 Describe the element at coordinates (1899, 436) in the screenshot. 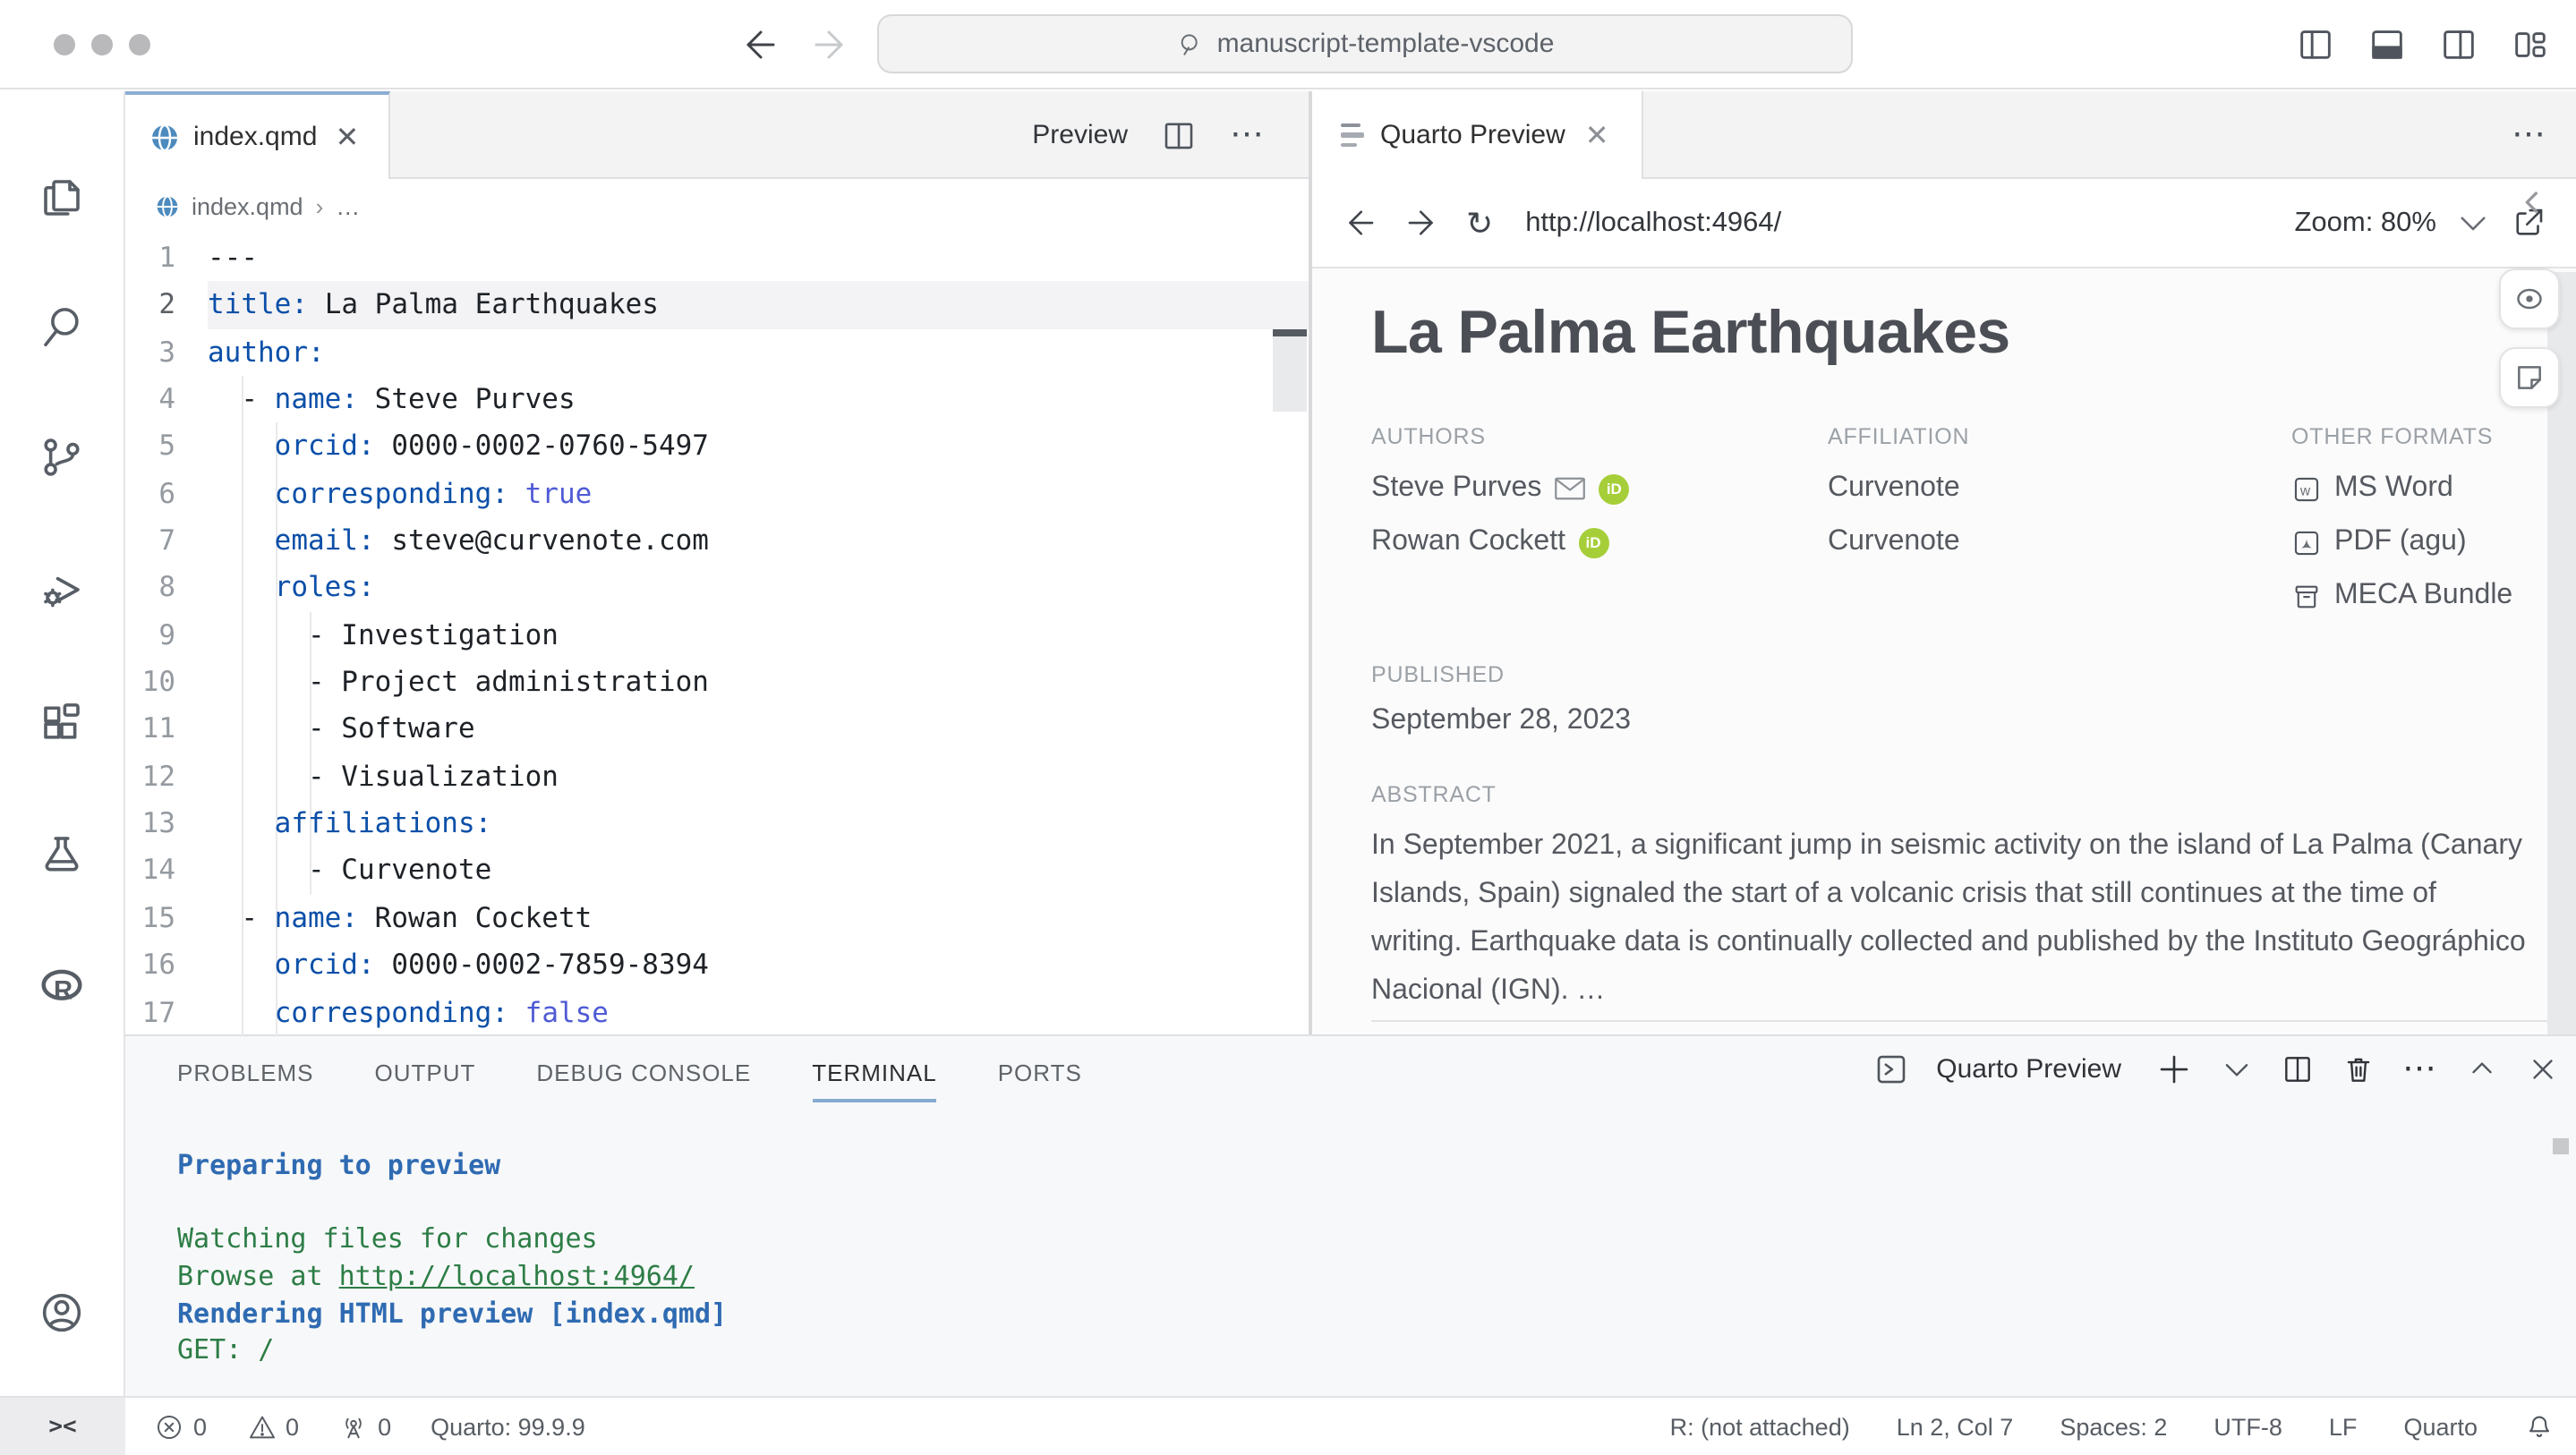

I see `affiliation-heading: AFFILIATION` at that location.